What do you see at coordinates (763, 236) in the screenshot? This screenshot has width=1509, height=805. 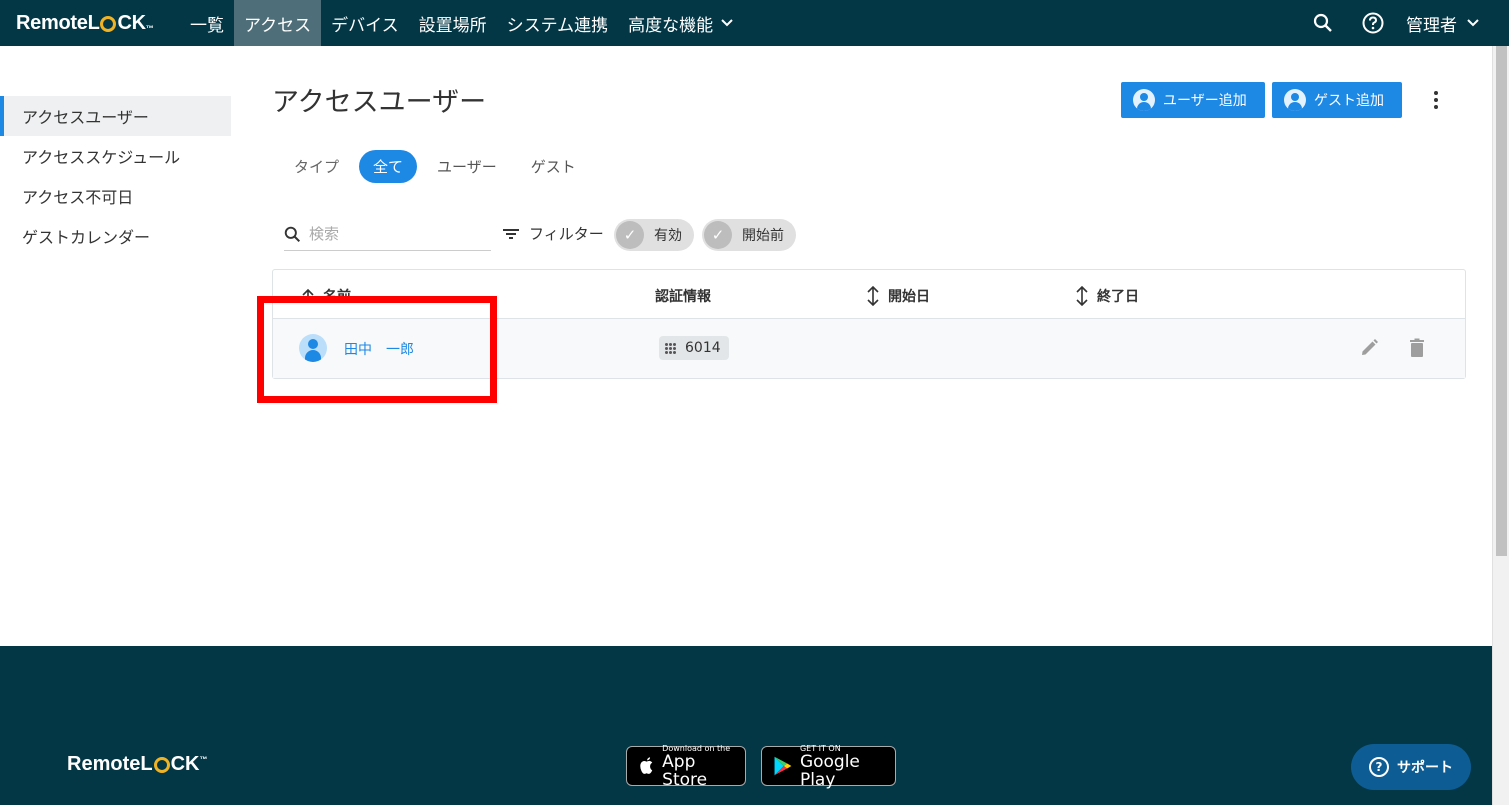 I see `chip-label: 開始前` at bounding box center [763, 236].